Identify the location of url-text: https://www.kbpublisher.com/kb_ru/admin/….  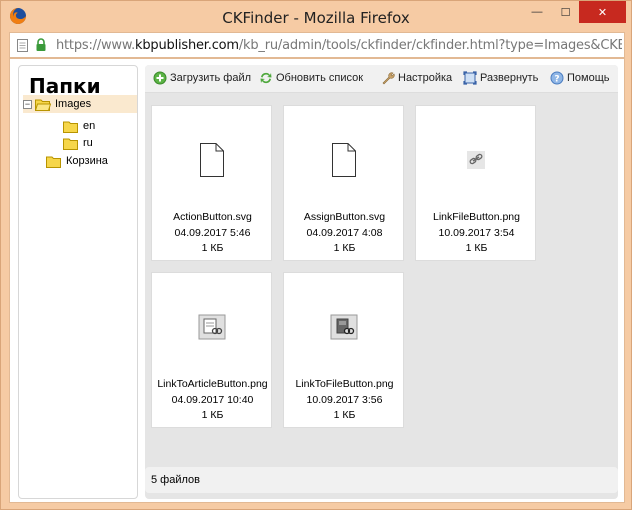
(339, 45).